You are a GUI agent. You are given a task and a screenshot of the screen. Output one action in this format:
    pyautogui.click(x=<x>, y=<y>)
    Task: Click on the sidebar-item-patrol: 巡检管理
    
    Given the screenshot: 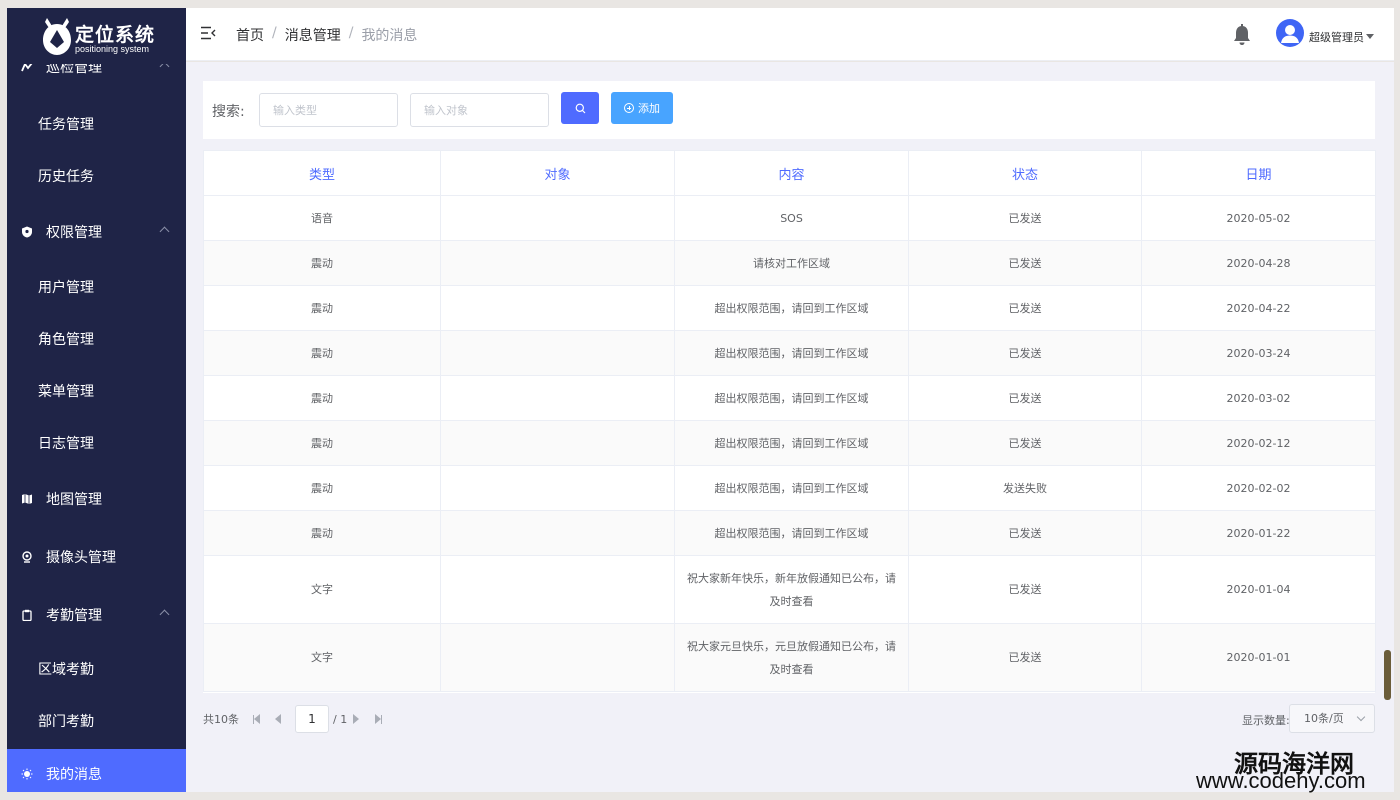 What is the action you would take?
    pyautogui.click(x=96, y=78)
    